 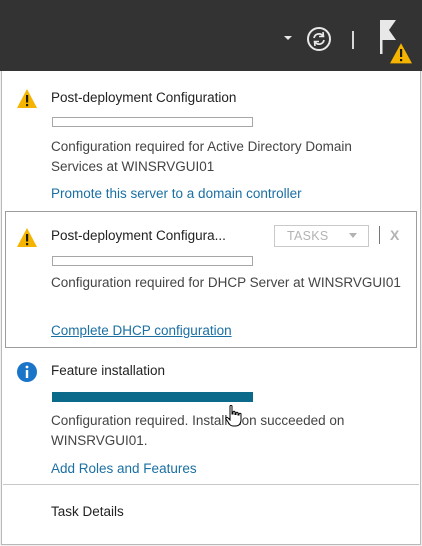 What do you see at coordinates (308, 236) in the screenshot?
I see `tasks-label: TASKS` at bounding box center [308, 236].